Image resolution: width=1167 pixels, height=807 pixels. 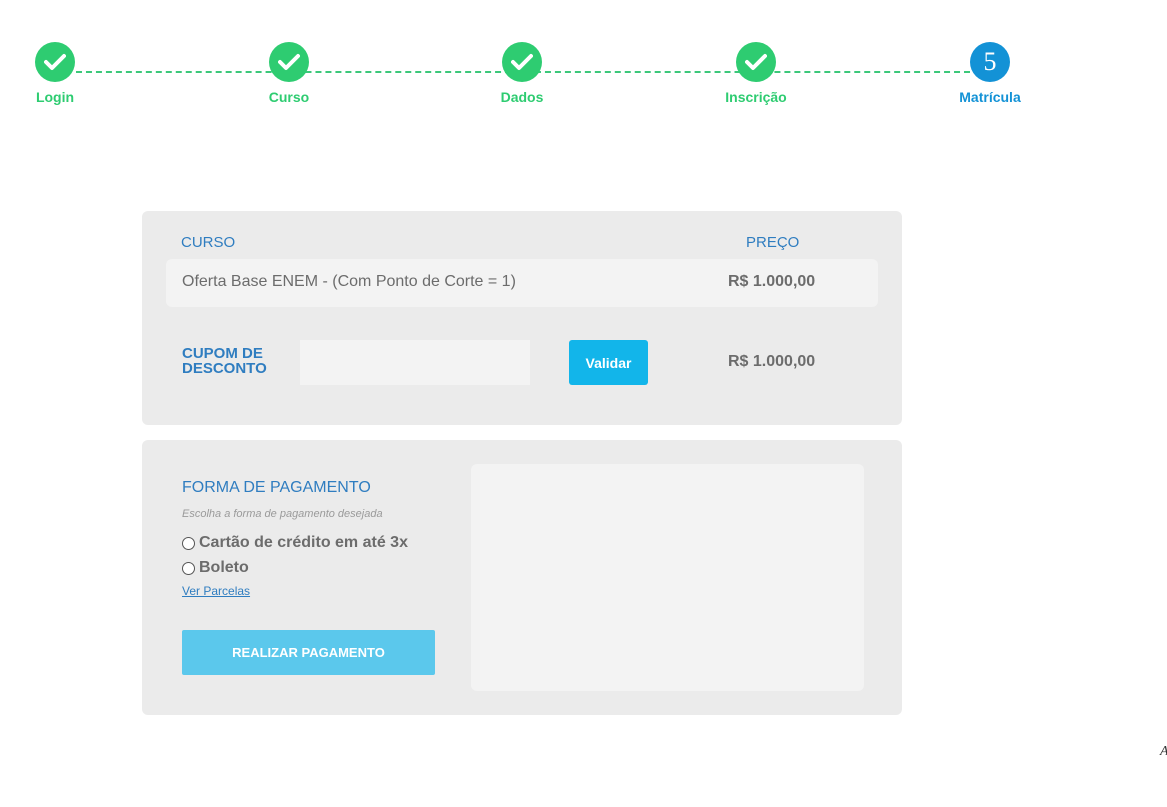 What do you see at coordinates (303, 542) in the screenshot?
I see `credit-card-label: Cartão de crédito em até 3x` at bounding box center [303, 542].